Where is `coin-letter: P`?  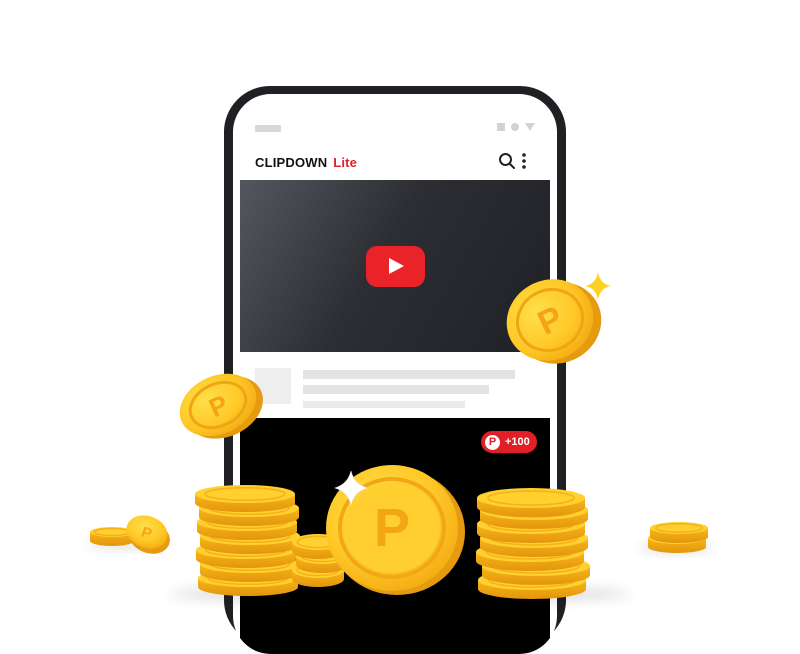
coin-letter: P is located at coordinates (392, 528).